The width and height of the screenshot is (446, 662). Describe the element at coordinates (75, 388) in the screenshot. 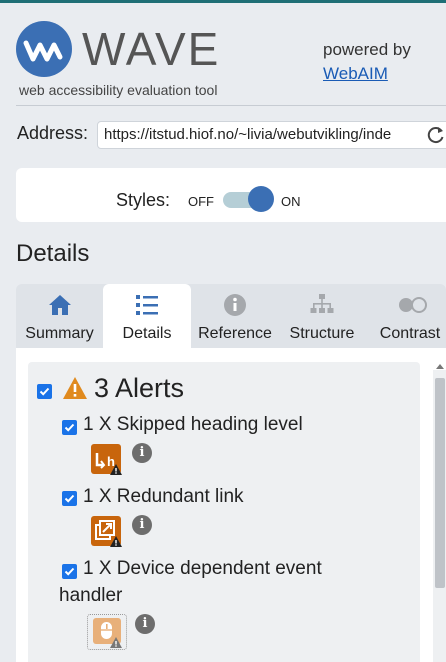

I see `warning-icon` at that location.